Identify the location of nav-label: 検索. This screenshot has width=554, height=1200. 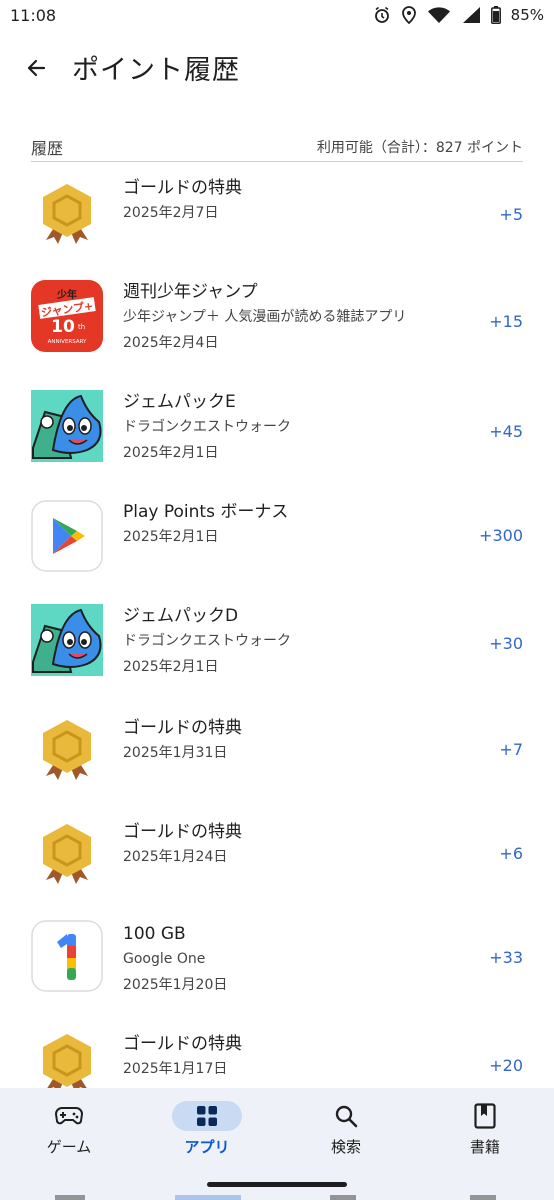
(345, 1147).